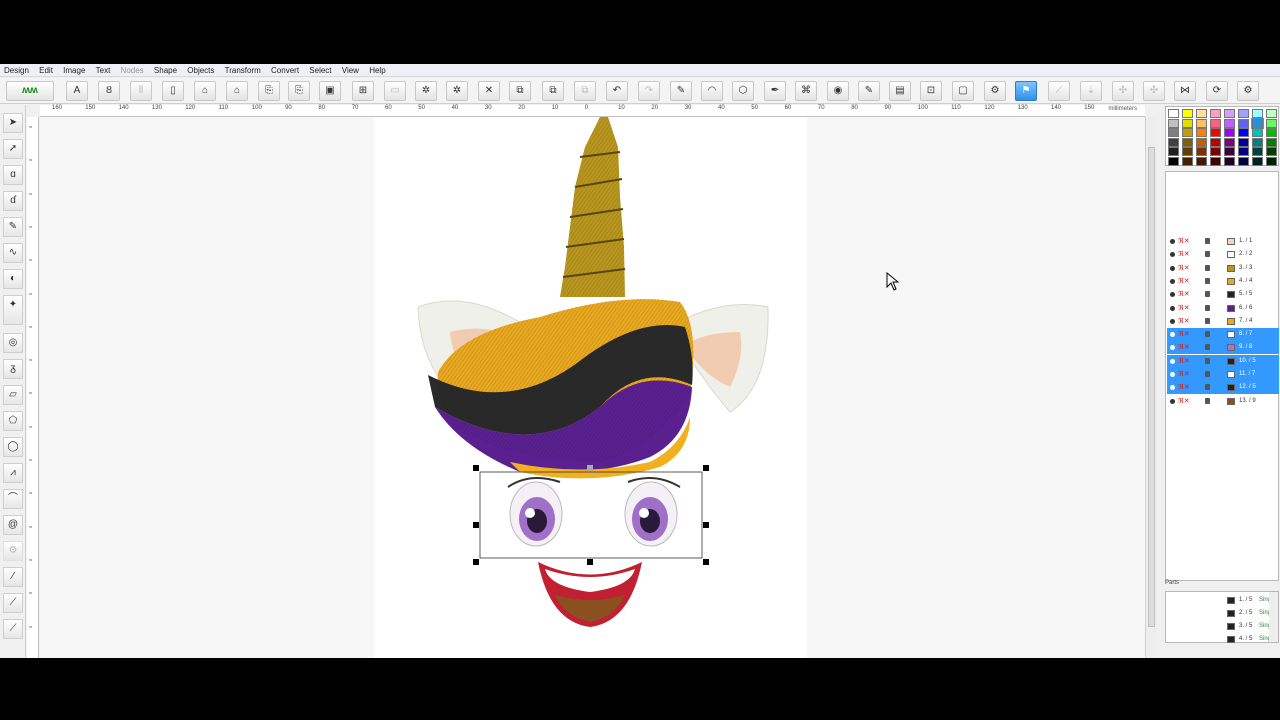  What do you see at coordinates (77, 91) in the screenshot?
I see `text-tool-icon: A` at bounding box center [77, 91].